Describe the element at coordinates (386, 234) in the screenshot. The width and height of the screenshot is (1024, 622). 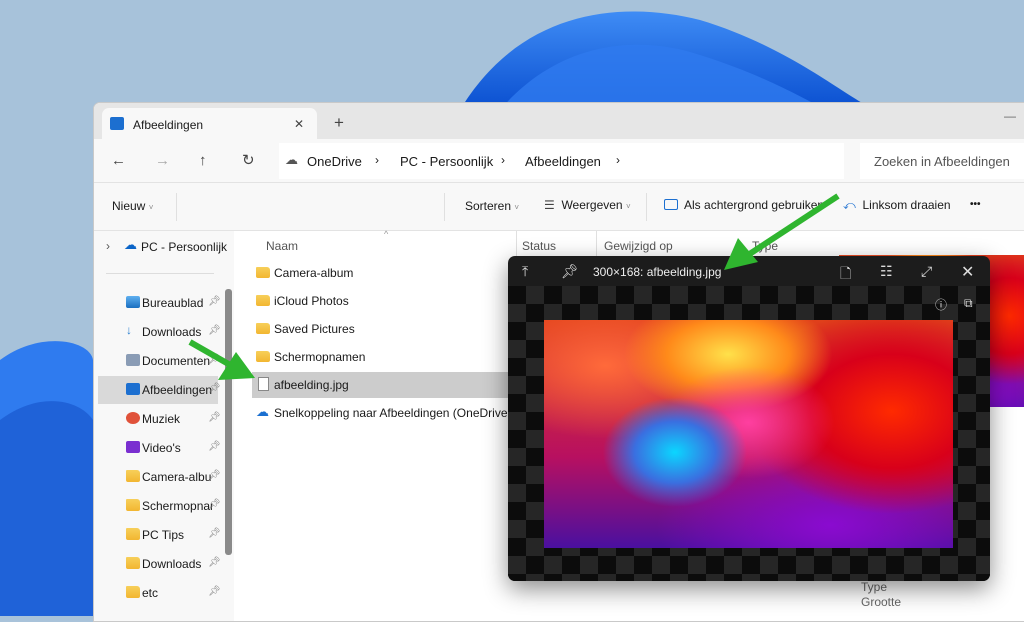
I see `sort-up-icon: ^` at that location.